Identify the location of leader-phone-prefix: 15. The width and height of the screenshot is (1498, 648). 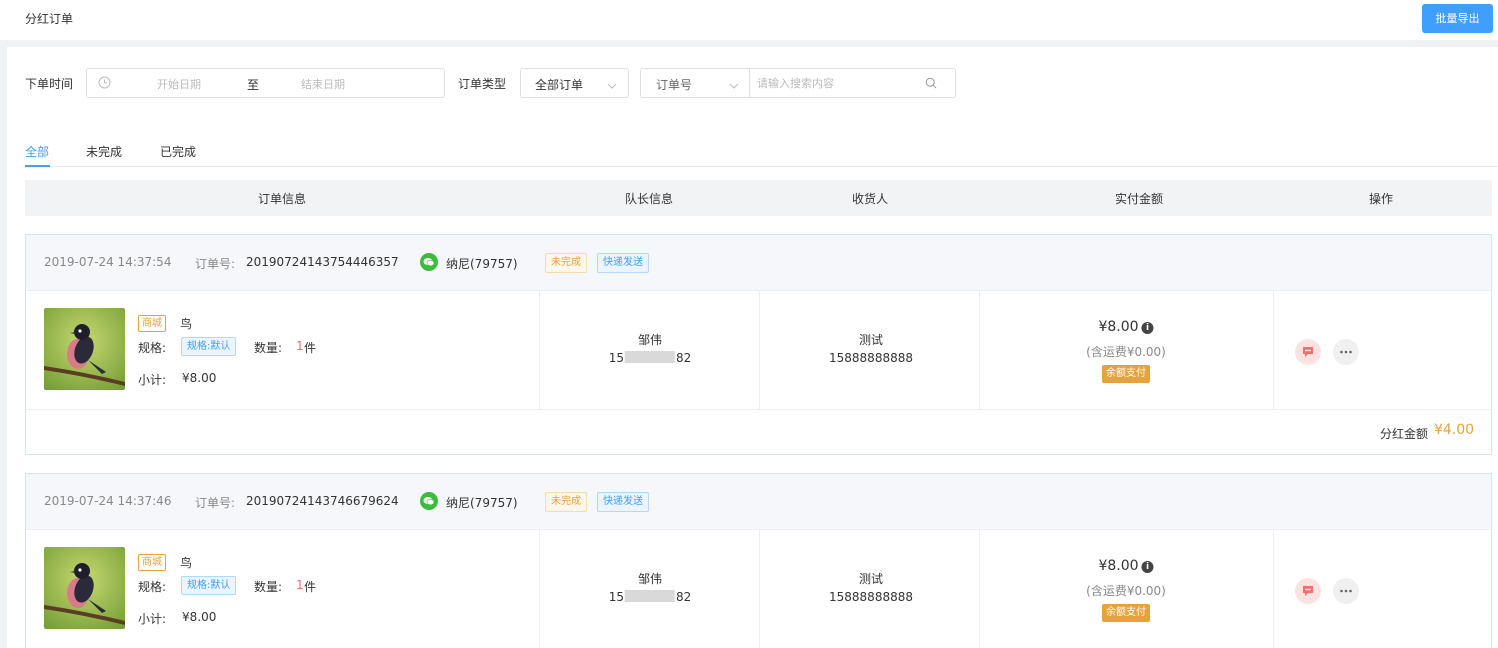
(616, 597).